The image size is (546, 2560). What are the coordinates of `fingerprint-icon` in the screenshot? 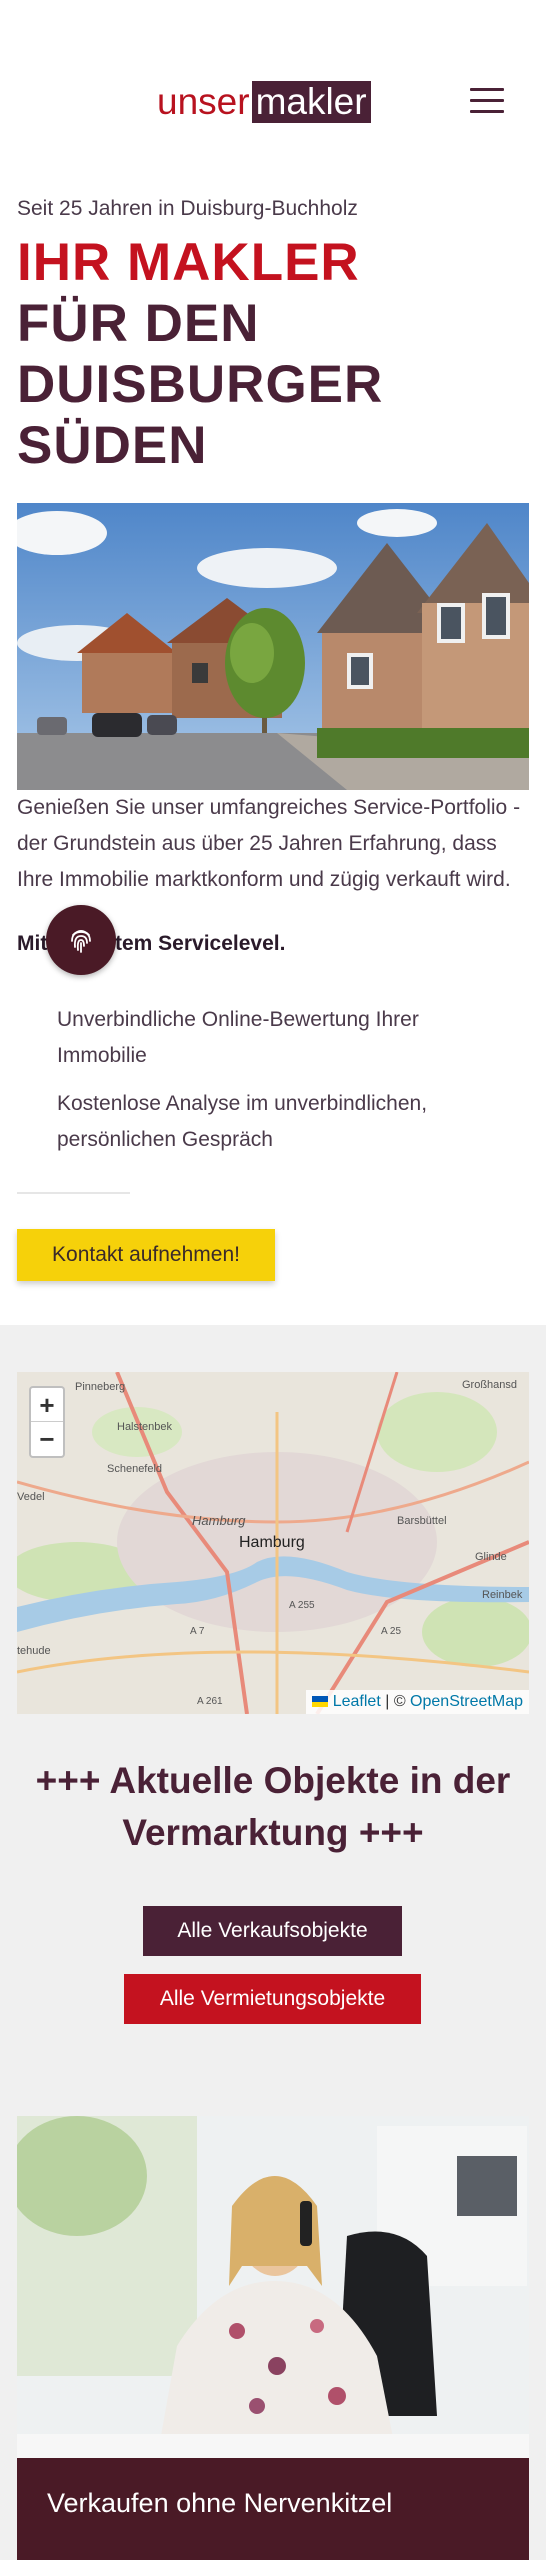 It's located at (81, 940).